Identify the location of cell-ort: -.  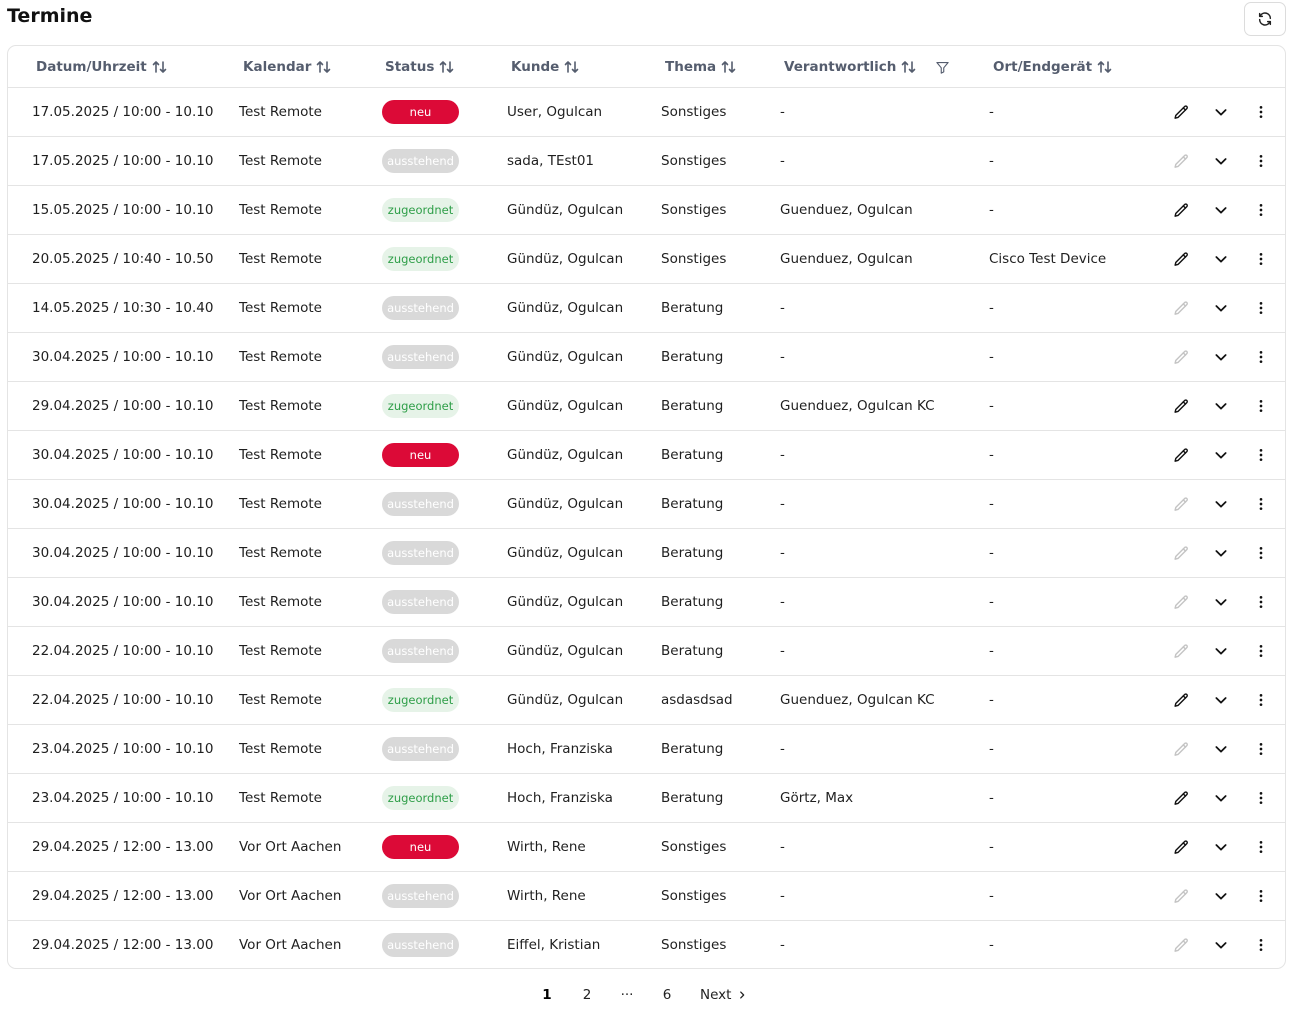
(991, 161).